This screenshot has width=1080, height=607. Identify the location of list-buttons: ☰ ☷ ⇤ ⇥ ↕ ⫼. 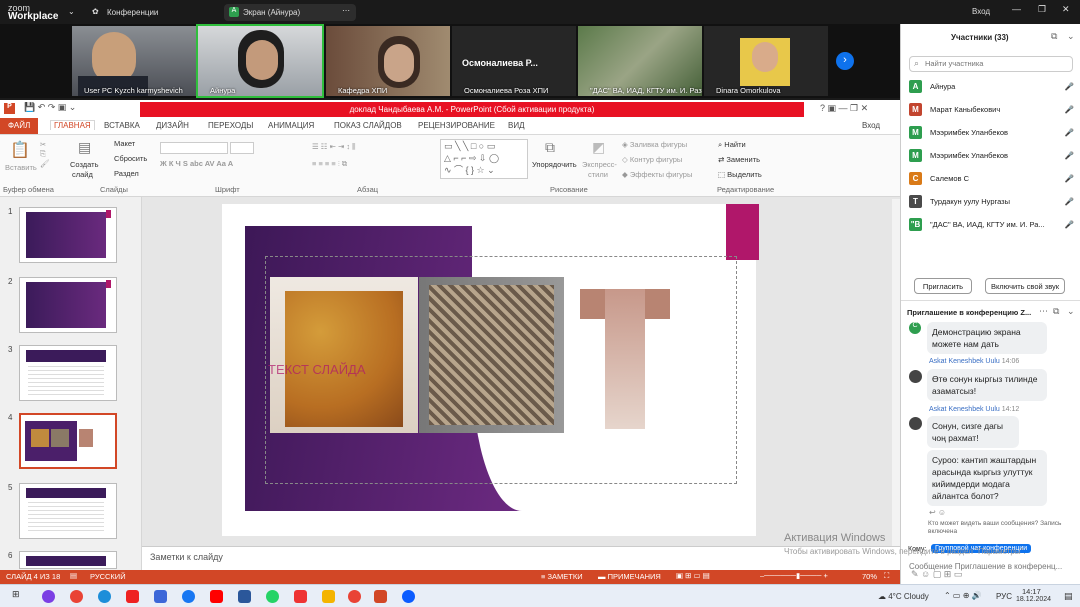
(334, 147).